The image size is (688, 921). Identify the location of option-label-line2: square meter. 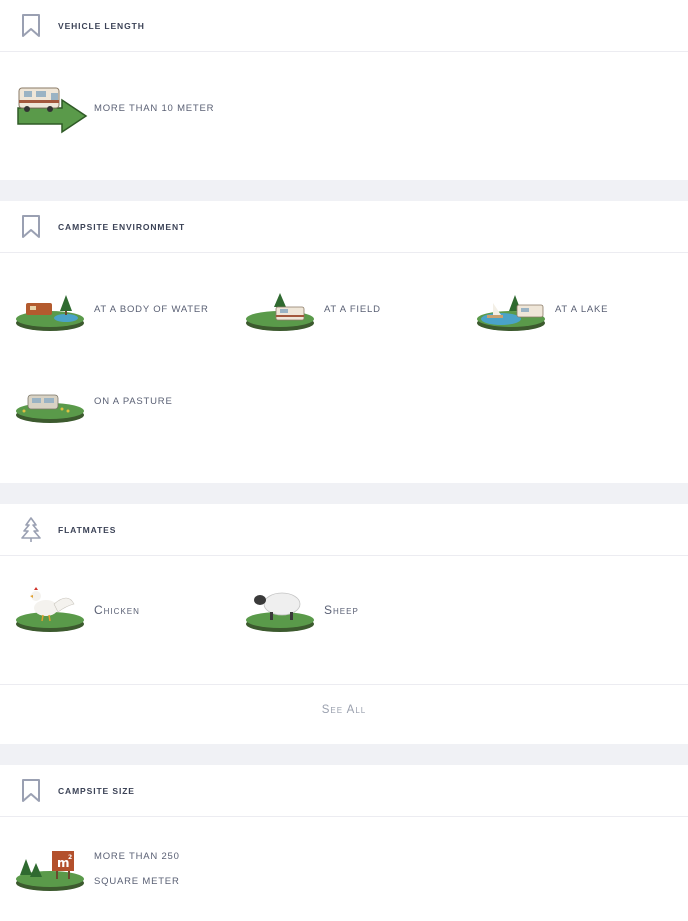
(137, 881).